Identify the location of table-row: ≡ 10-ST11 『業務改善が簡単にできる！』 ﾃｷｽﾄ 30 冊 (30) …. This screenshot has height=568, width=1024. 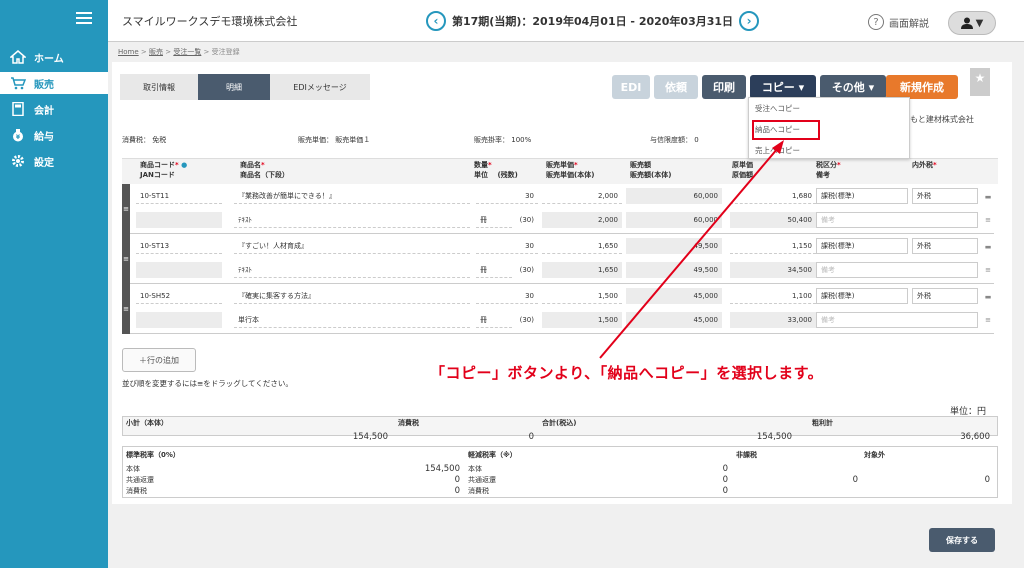
(558, 209).